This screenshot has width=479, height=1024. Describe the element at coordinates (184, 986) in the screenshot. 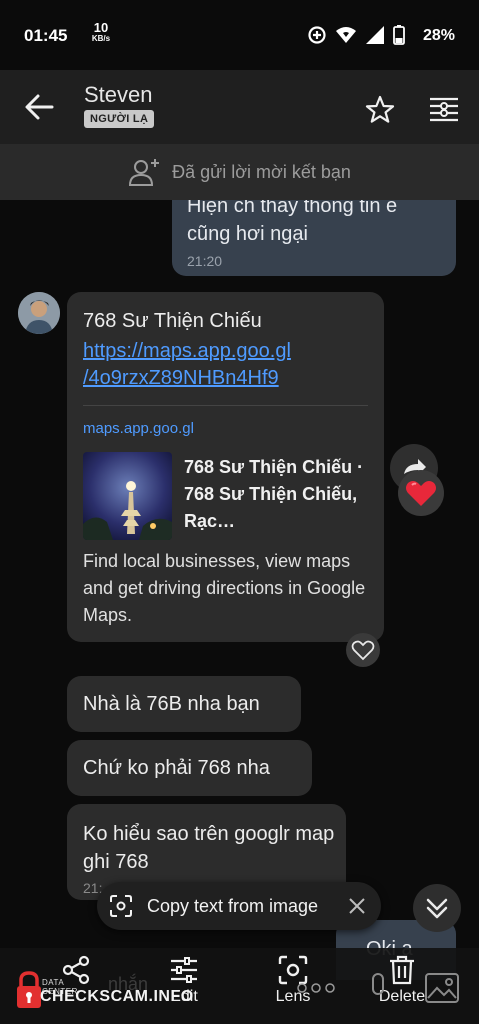

I see `edit-button: Edit` at that location.